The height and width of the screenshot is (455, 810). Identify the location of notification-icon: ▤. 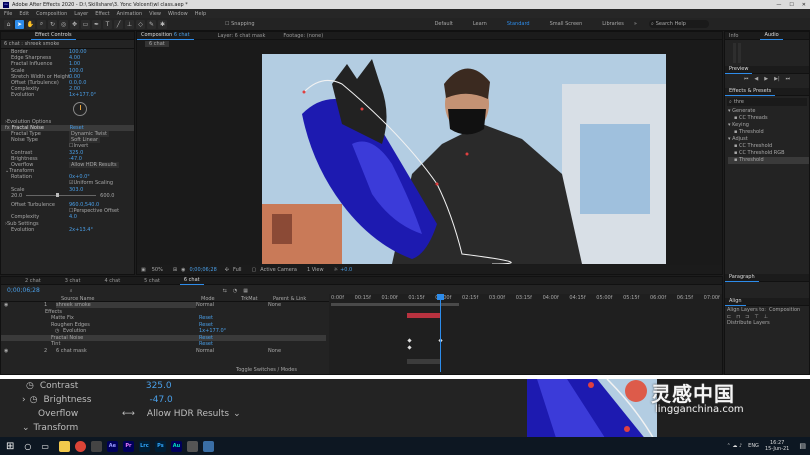
(802, 446).